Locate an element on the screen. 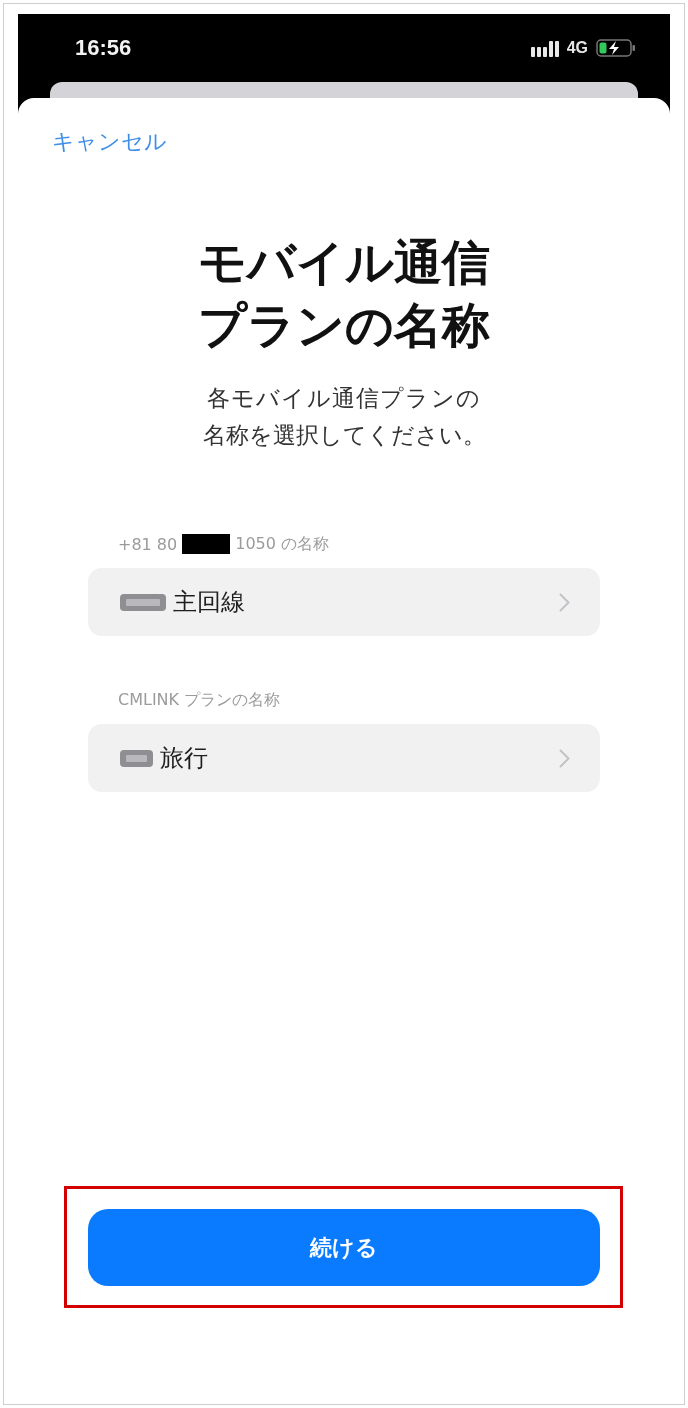 The height and width of the screenshot is (1408, 688). section-label: CMLINK プランの名称 is located at coordinates (199, 700).